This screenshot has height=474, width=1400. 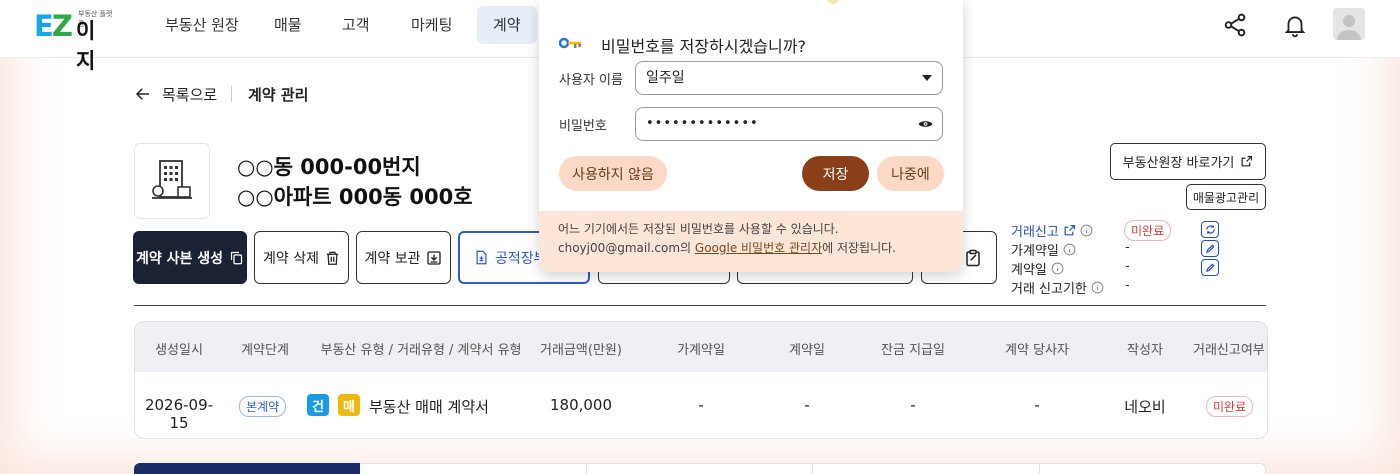 I want to click on deposit-date-label: 가계약일, so click(x=1043, y=249).